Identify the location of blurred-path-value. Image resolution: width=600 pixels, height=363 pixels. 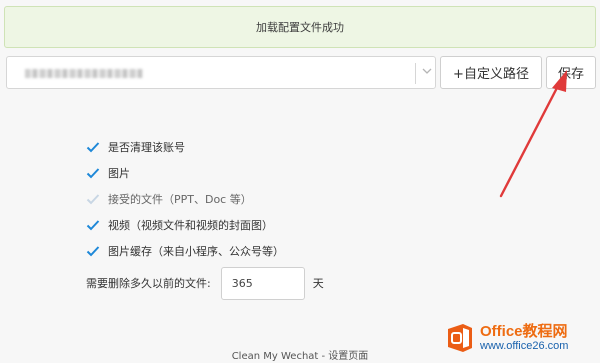
(84, 73).